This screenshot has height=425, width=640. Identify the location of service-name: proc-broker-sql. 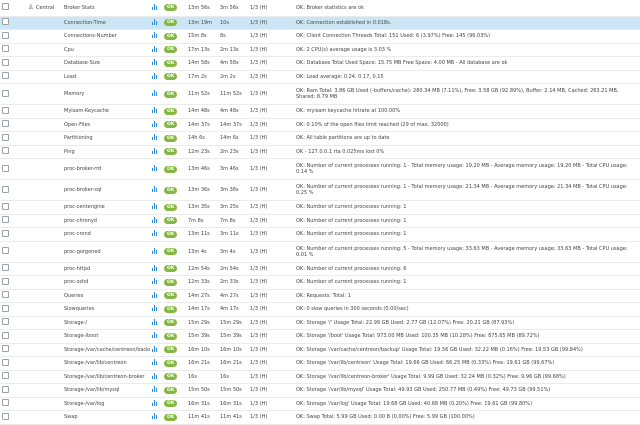
(106, 190).